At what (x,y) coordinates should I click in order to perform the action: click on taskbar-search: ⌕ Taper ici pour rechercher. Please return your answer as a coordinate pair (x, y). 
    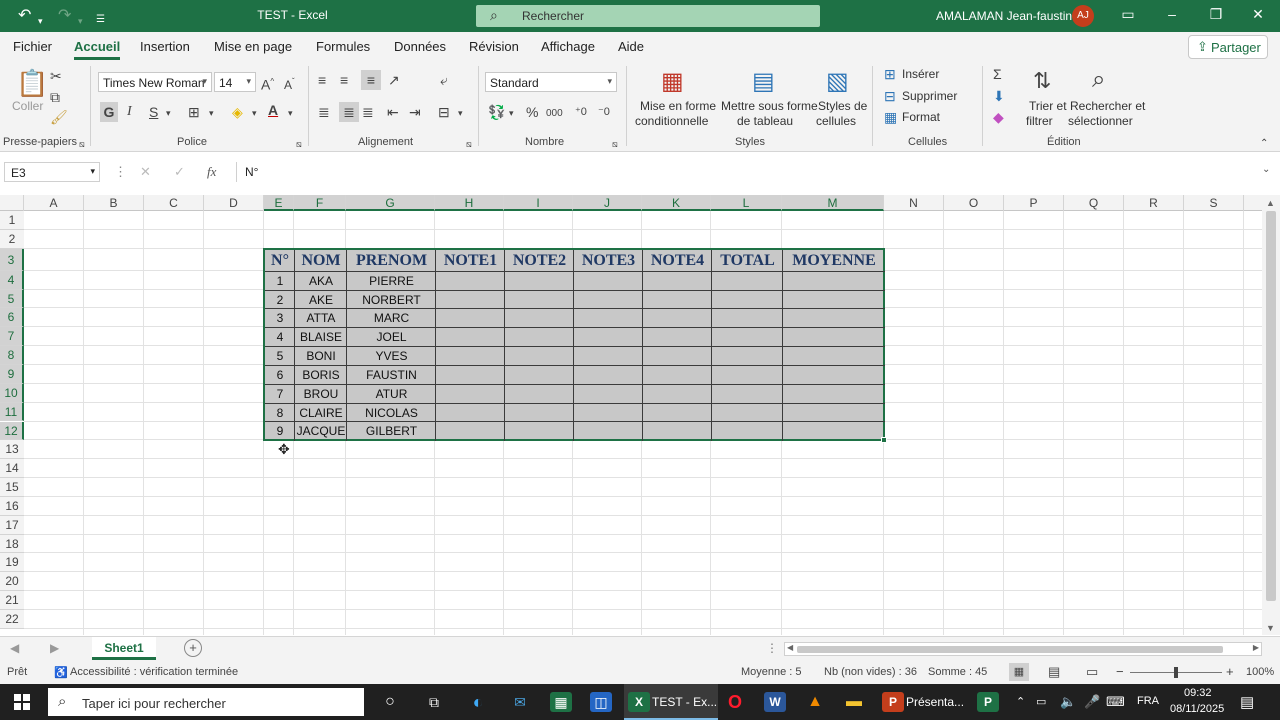
    Looking at the image, I should click on (206, 702).